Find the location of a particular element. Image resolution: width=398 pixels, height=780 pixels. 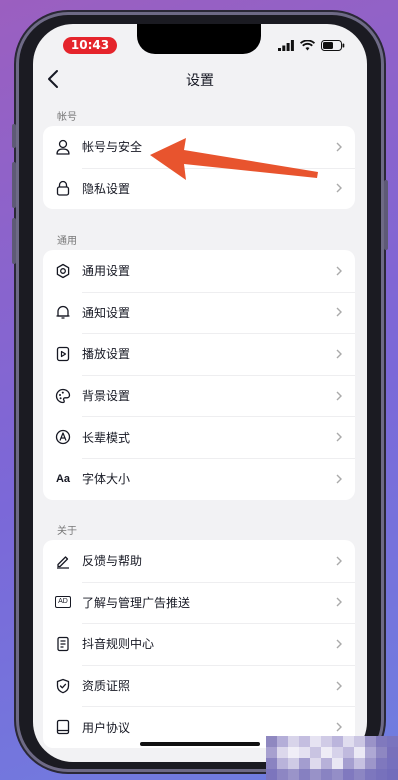

home-indicator is located at coordinates (200, 744).